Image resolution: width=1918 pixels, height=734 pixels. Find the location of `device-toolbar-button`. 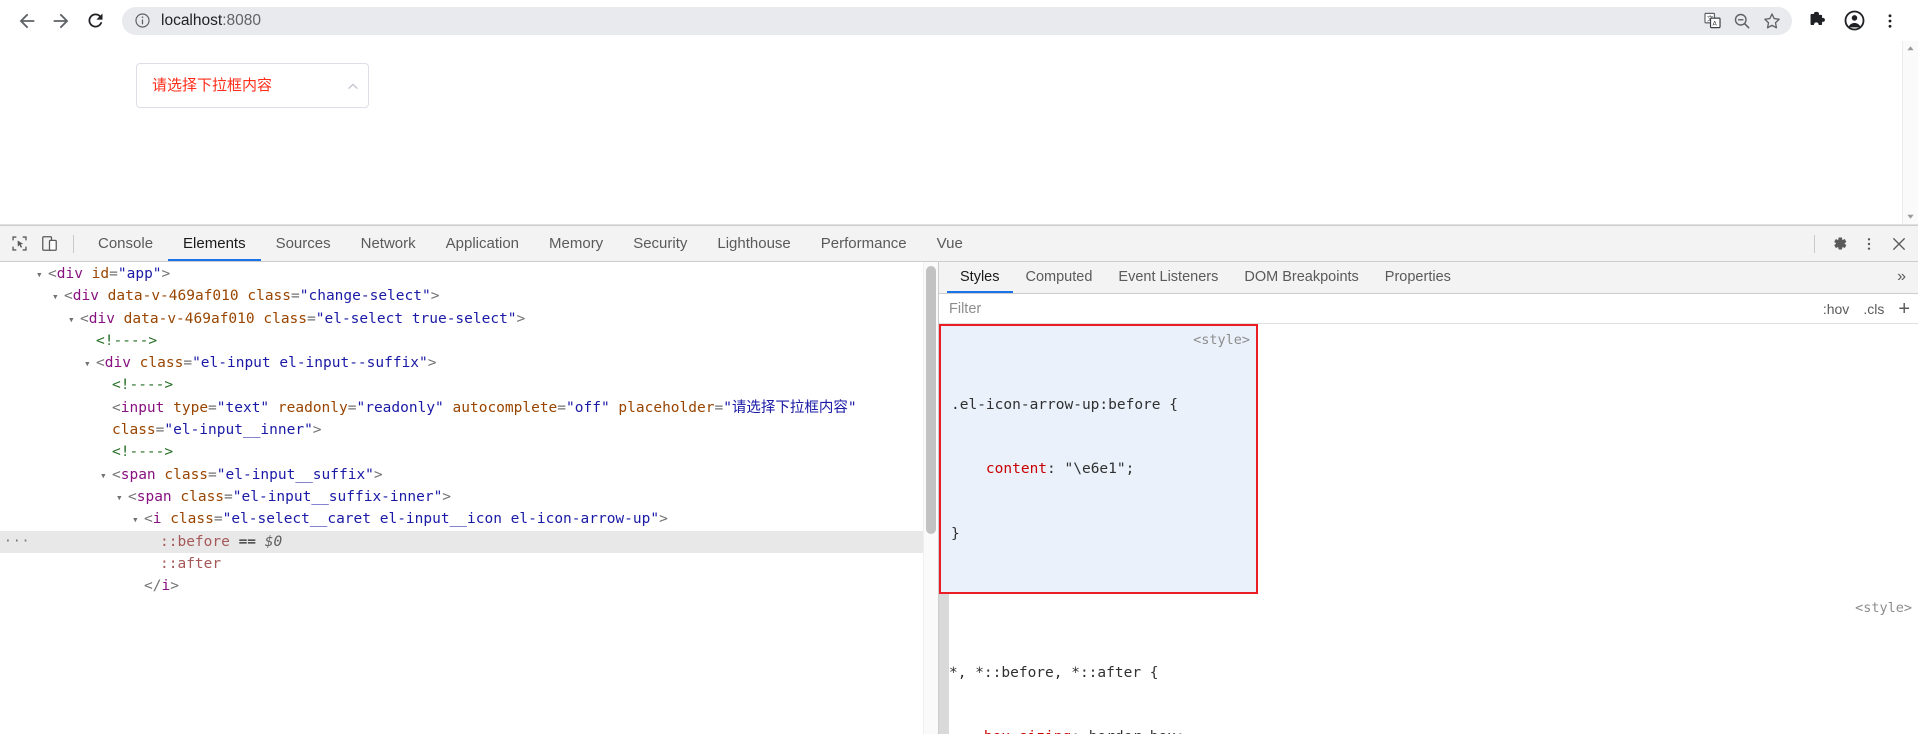

device-toolbar-button is located at coordinates (49, 244).